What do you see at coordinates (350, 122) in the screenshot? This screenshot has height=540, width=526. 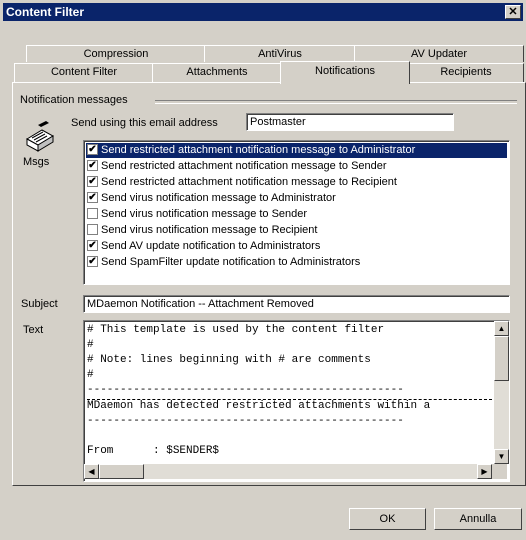 I see `send-using-email-input: Postmaster` at bounding box center [350, 122].